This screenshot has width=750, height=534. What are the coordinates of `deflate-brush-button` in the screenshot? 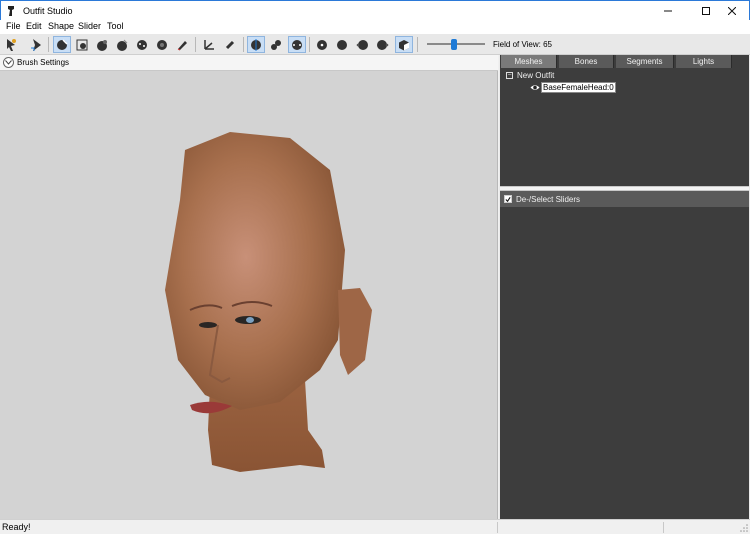 It's located at (102, 44).